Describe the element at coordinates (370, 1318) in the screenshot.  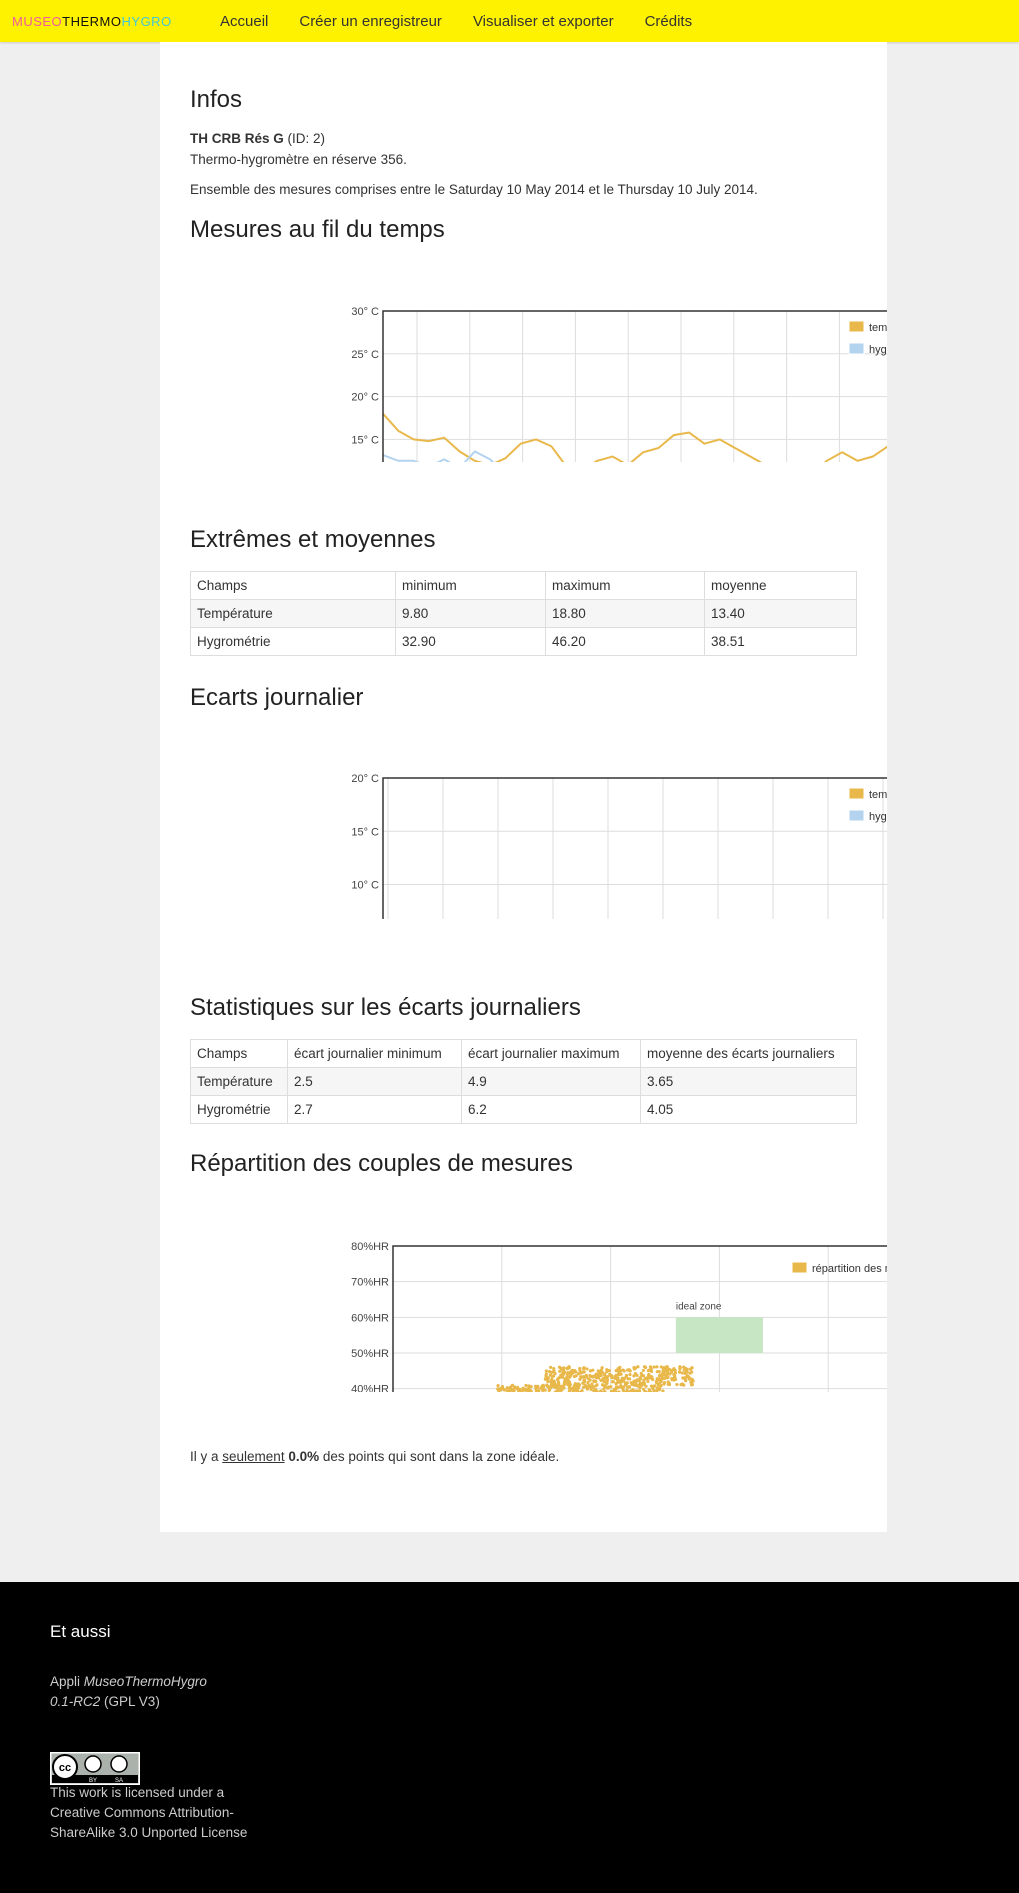
I see `y-tick-label: 60%HR` at that location.